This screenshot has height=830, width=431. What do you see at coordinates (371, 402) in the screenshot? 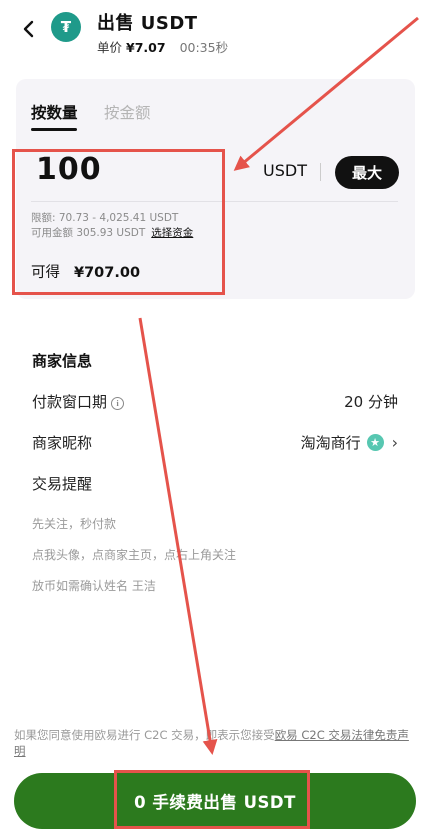
I see `payment-window-value: 20 分钟` at bounding box center [371, 402].